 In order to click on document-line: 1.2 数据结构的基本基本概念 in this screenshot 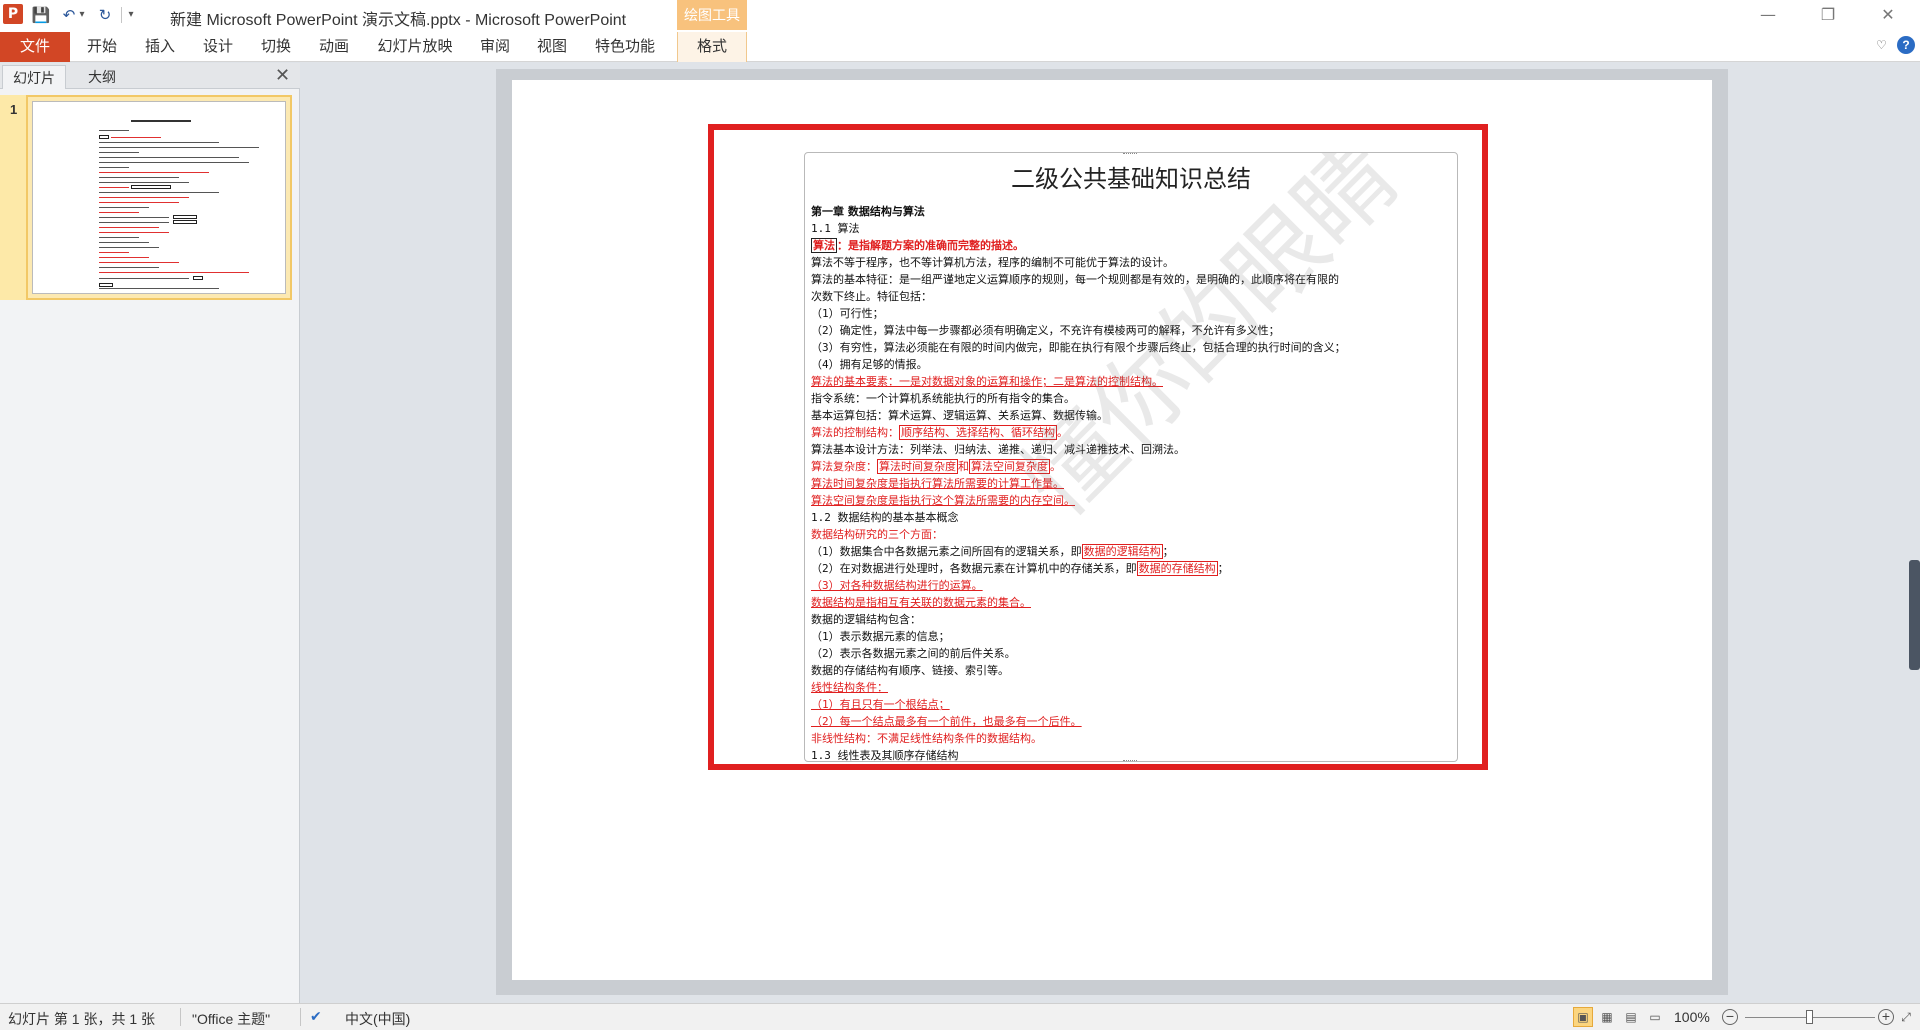, I will do `click(885, 517)`.